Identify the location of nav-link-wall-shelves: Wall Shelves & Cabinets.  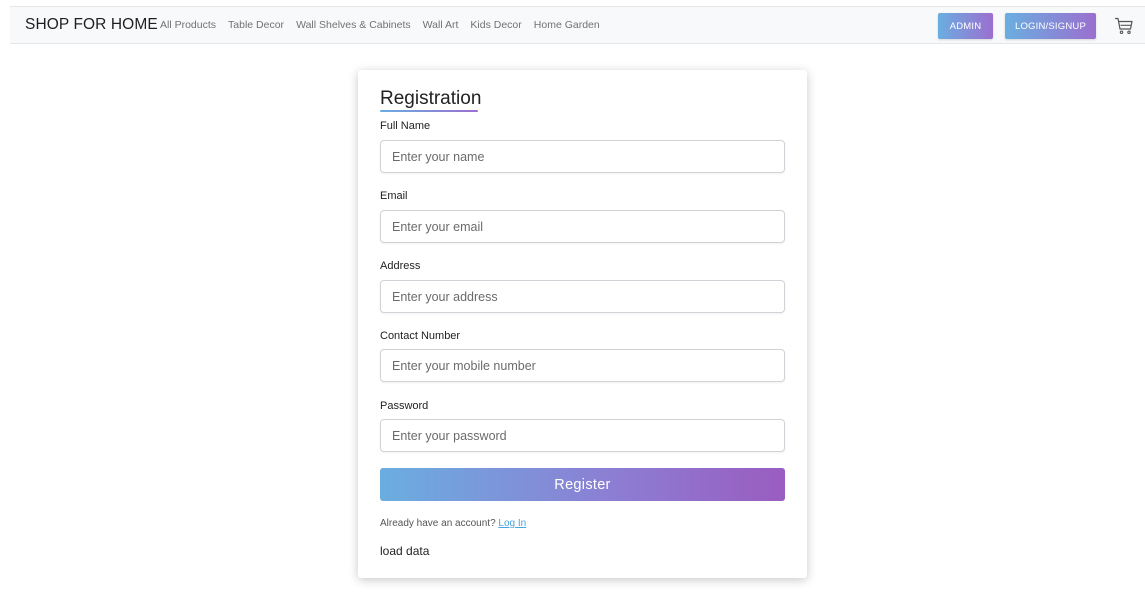
(353, 25).